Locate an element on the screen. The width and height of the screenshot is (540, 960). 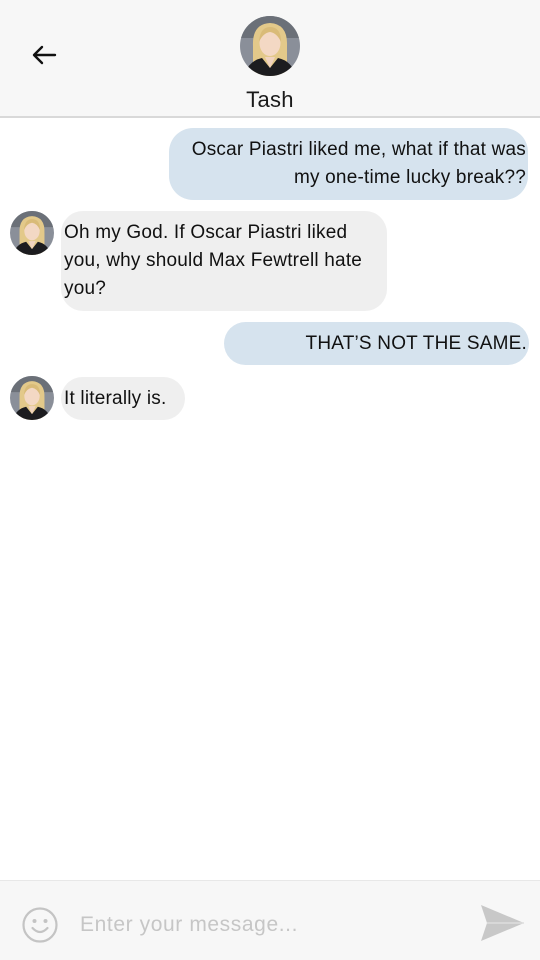
arrow-left-icon is located at coordinates (44, 55).